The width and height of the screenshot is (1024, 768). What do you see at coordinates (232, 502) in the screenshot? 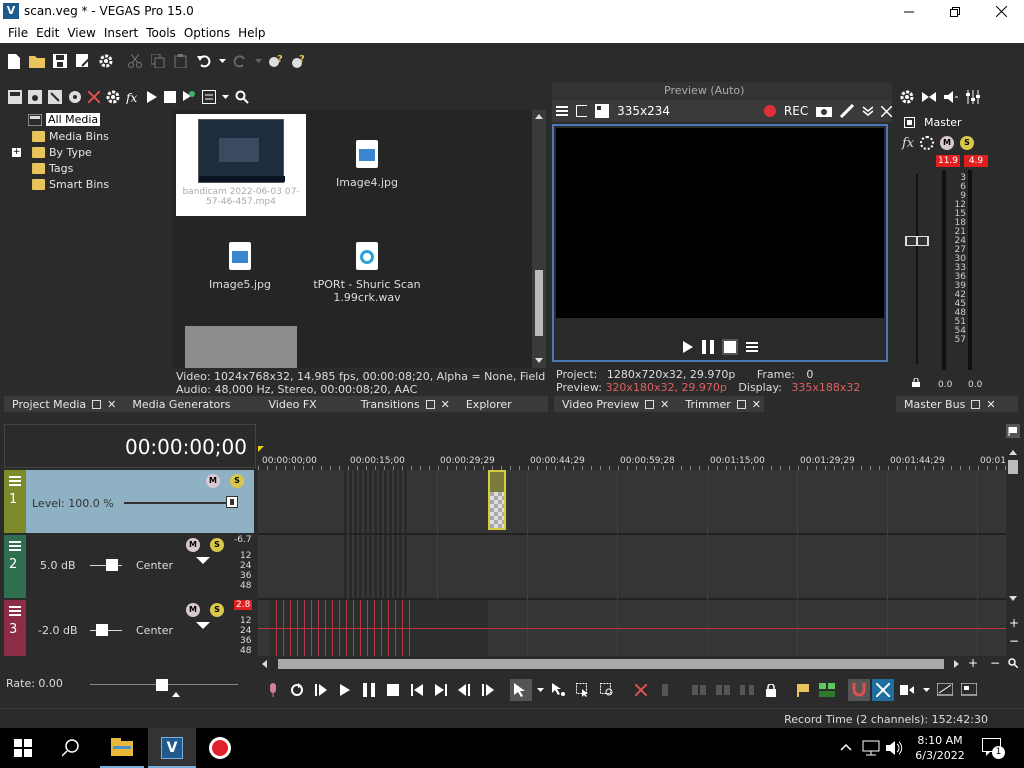
I see `level-slider-handle` at bounding box center [232, 502].